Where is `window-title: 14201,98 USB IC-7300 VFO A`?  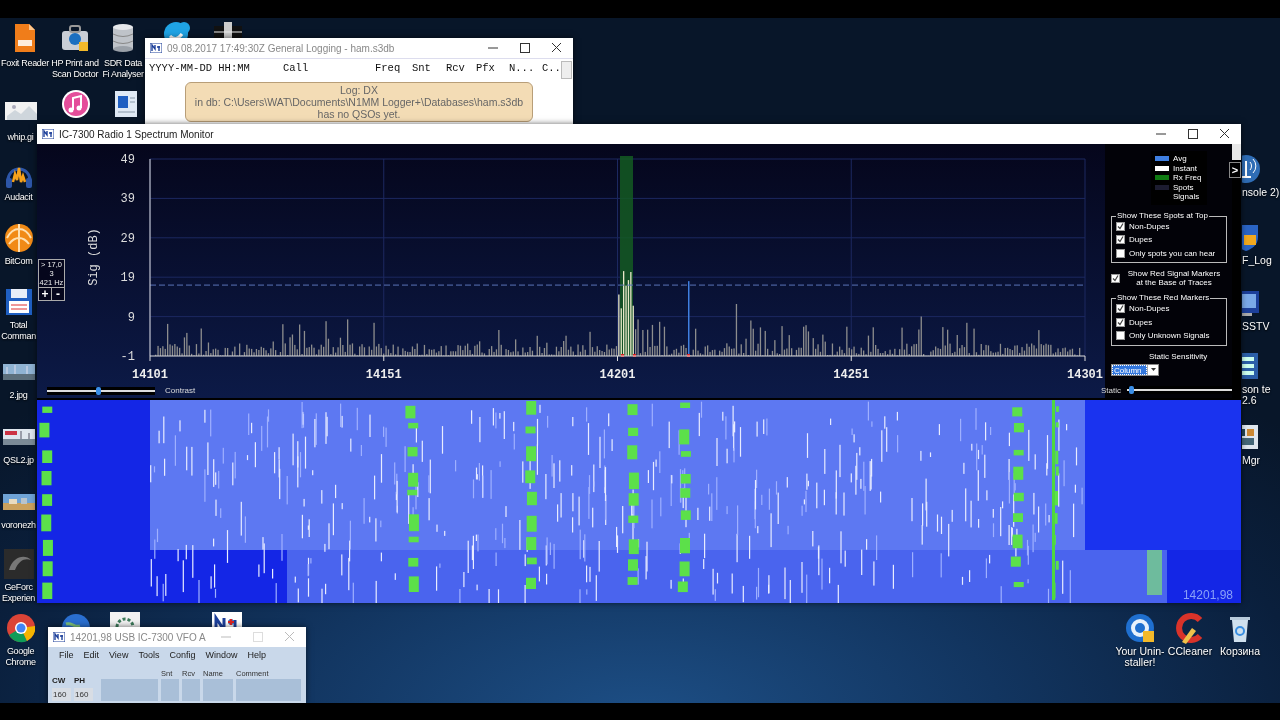
window-title: 14201,98 USB IC-7300 VFO A is located at coordinates (138, 637).